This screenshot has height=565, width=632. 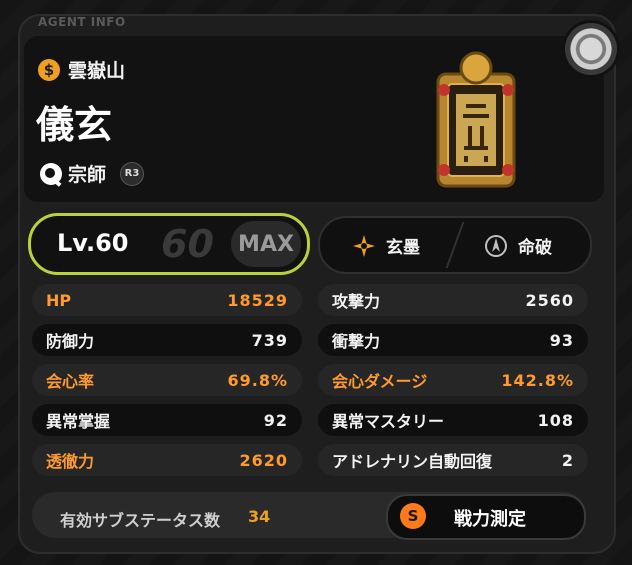 I want to click on stat-label: 異常掌握, so click(x=78, y=421).